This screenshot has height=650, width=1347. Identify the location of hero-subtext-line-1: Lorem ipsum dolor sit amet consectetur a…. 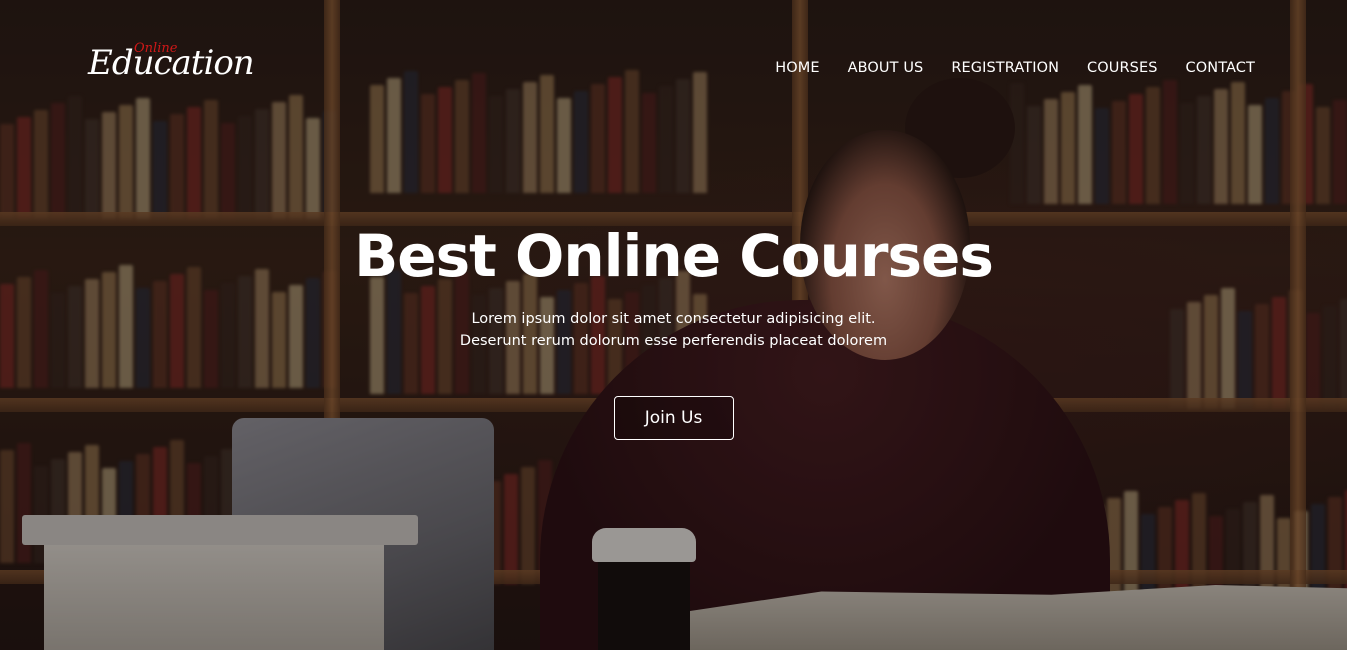
(673, 319).